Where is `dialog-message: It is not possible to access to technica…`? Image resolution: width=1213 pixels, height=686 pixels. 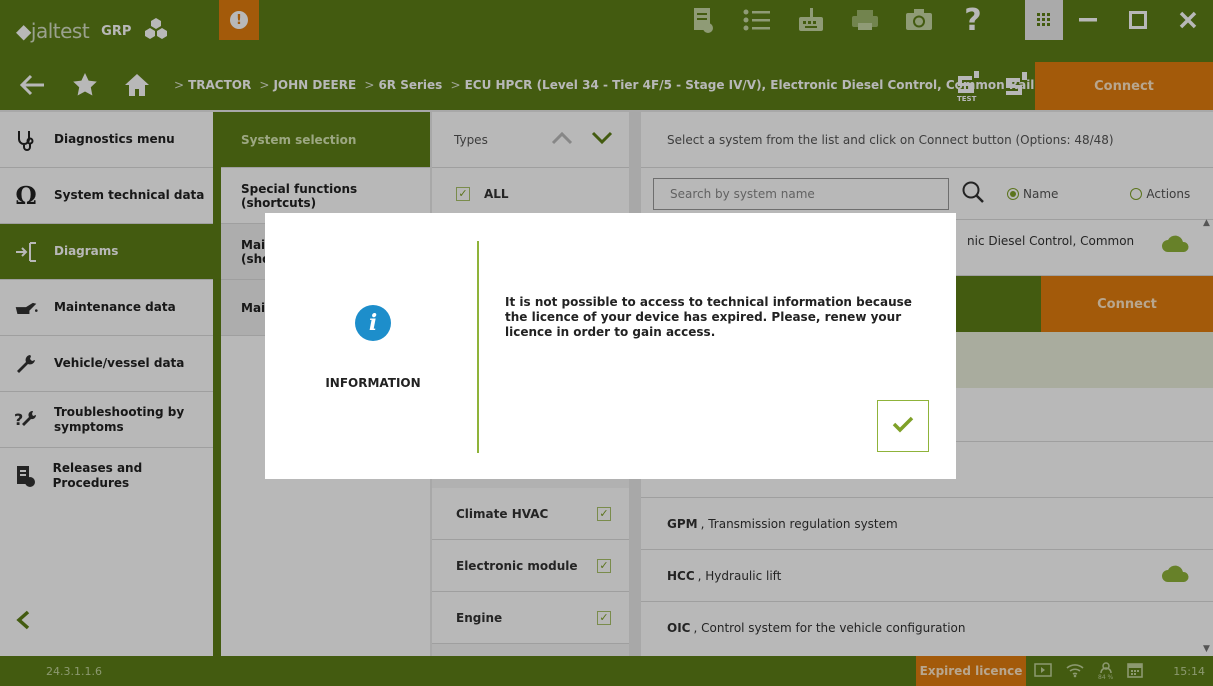 dialog-message: It is not possible to access to technica… is located at coordinates (708, 317).